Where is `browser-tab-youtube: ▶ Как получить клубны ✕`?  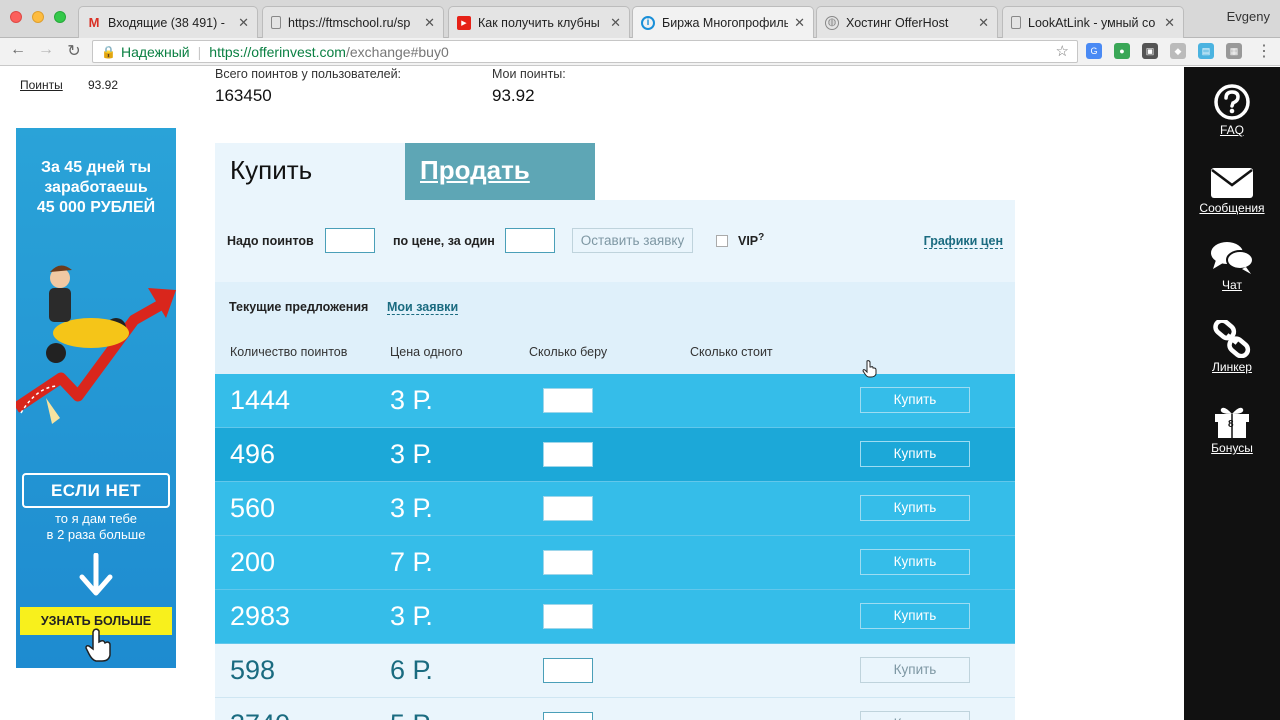
browser-tab-youtube: ▶ Как получить клубны ✕ is located at coordinates (539, 22).